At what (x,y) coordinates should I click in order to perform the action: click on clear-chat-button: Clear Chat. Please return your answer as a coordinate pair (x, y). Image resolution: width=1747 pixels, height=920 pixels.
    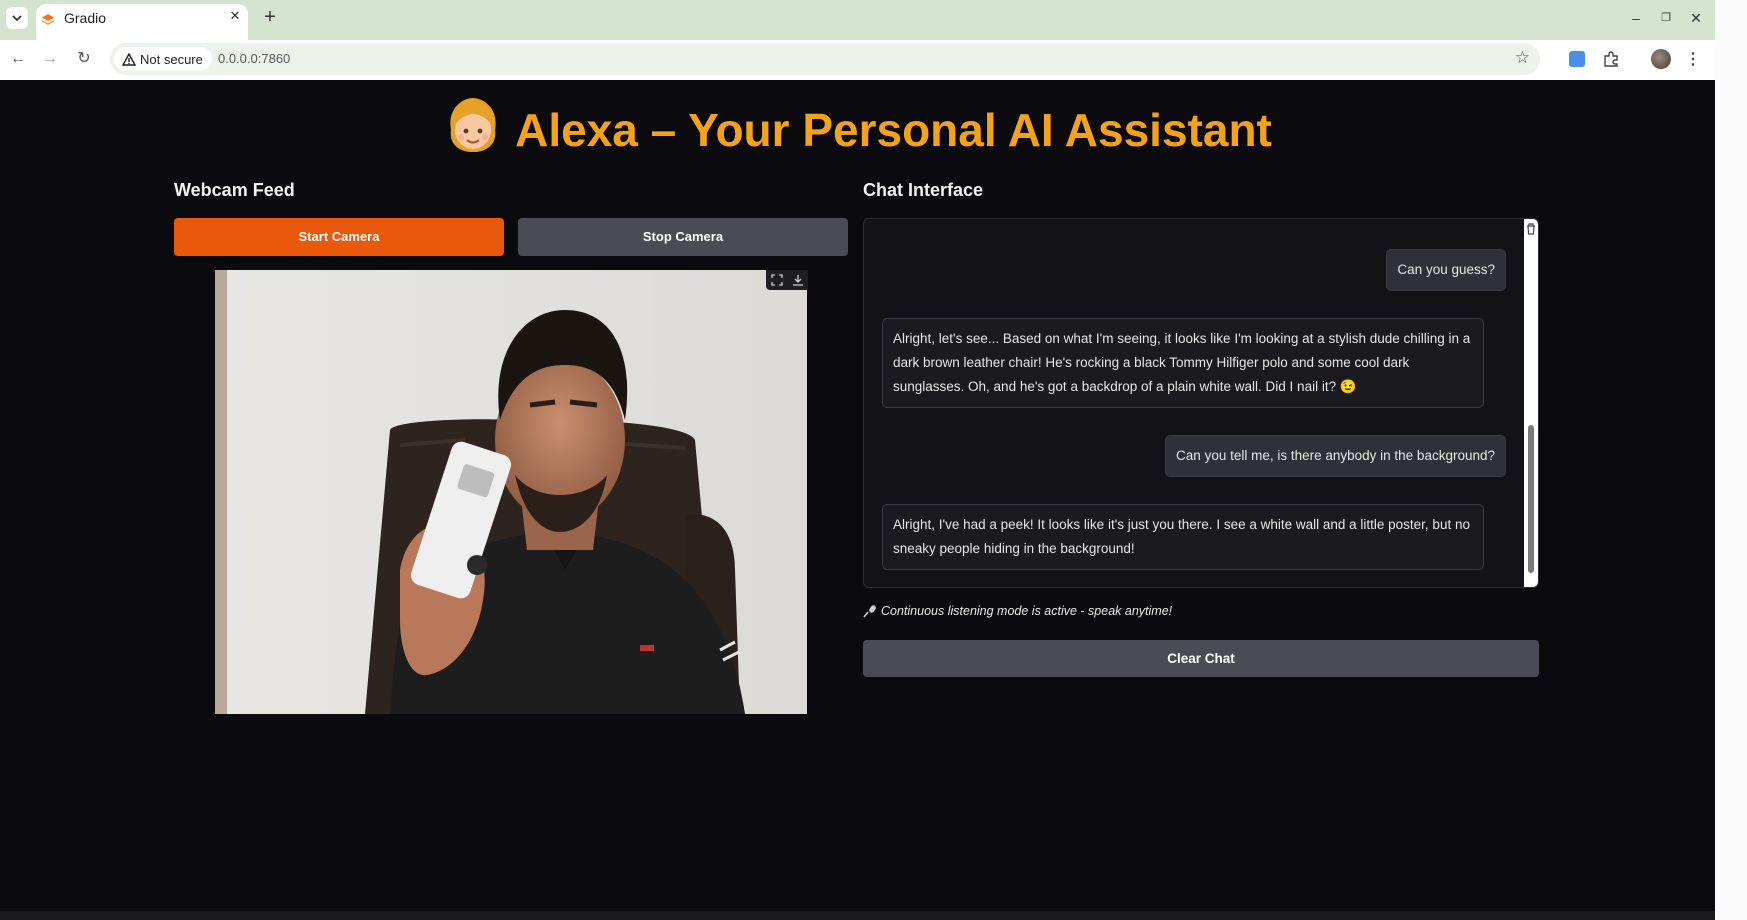
    Looking at the image, I should click on (1201, 658).